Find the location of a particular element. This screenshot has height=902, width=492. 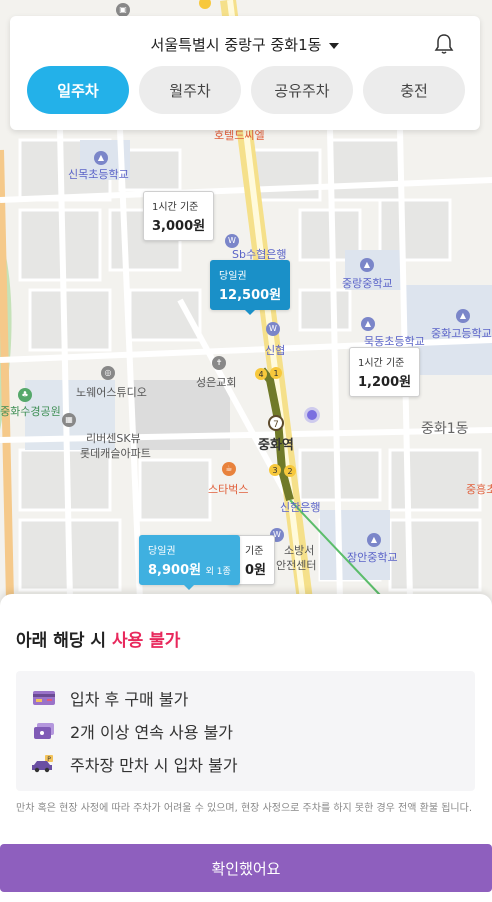

poi-riversen: 리버센SK뷰 is located at coordinates (113, 438).